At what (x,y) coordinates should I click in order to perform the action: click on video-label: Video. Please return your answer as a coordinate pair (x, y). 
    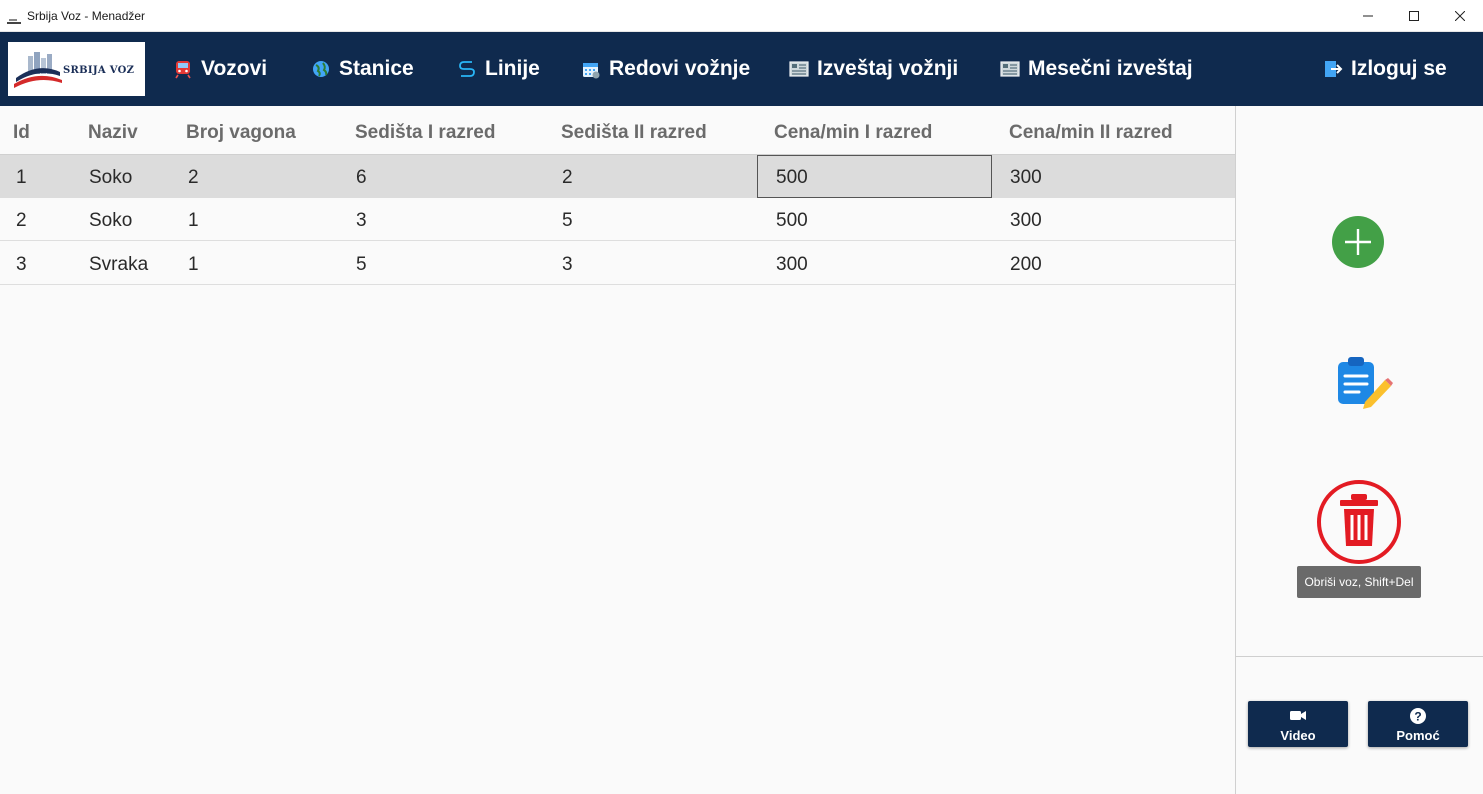
    Looking at the image, I should click on (1298, 735).